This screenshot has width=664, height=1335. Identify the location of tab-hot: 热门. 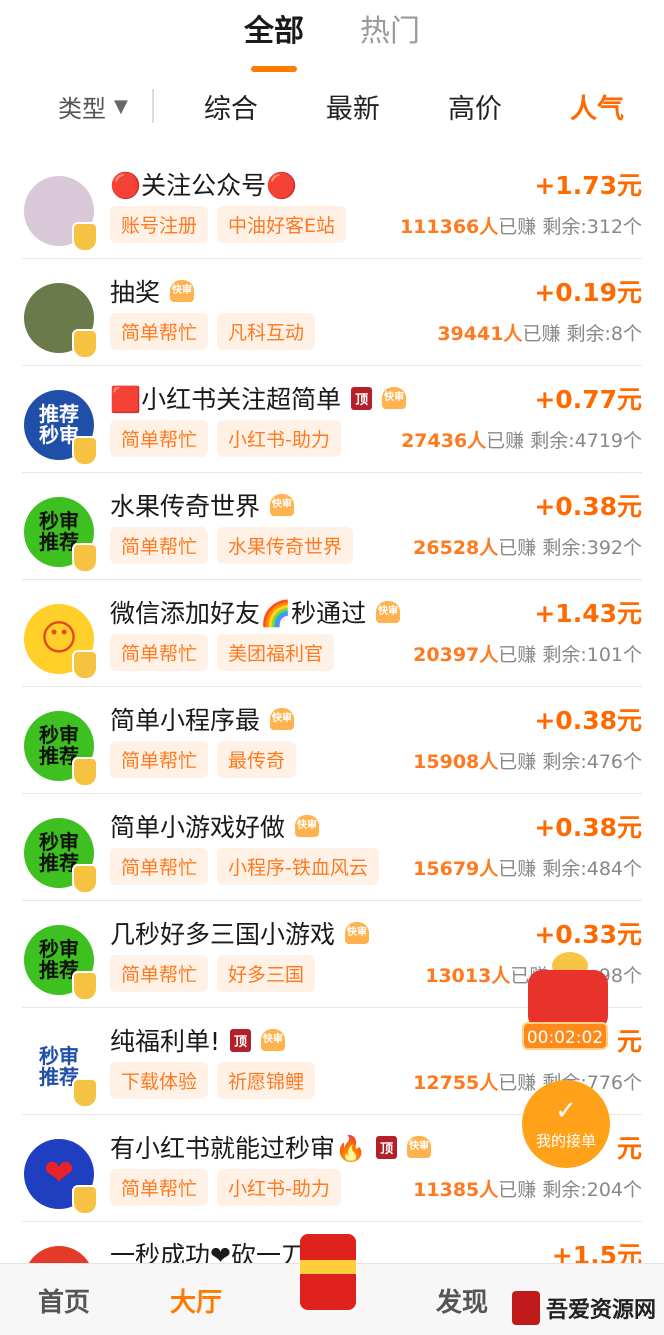
(390, 35).